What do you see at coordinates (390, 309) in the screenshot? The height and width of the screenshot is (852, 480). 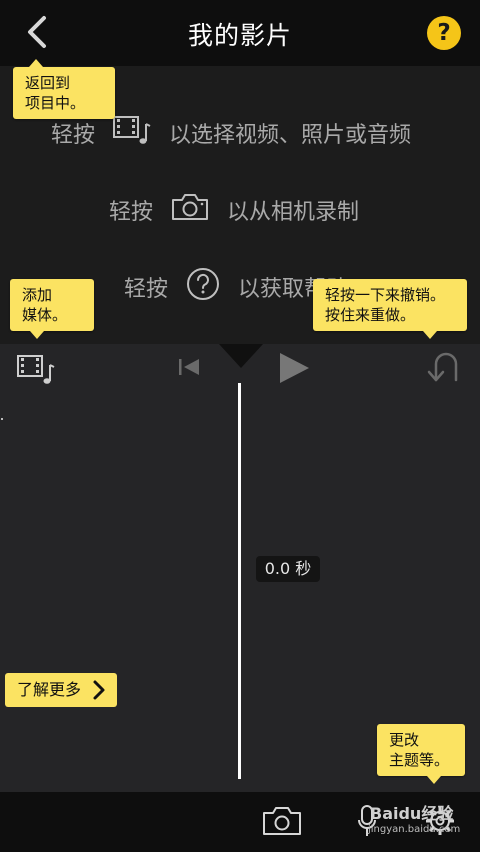 I see `tooltip-undo: 轻按一下来撤销。 按住来重做。` at bounding box center [390, 309].